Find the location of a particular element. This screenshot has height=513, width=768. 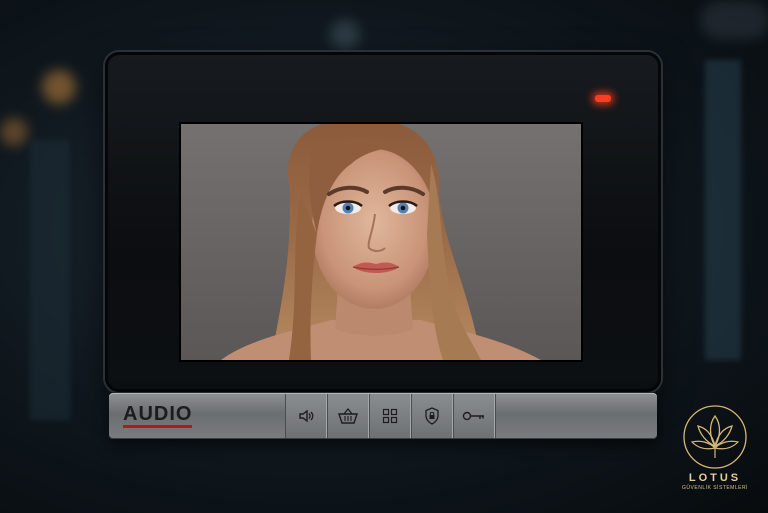

menu-button is located at coordinates (390, 416).